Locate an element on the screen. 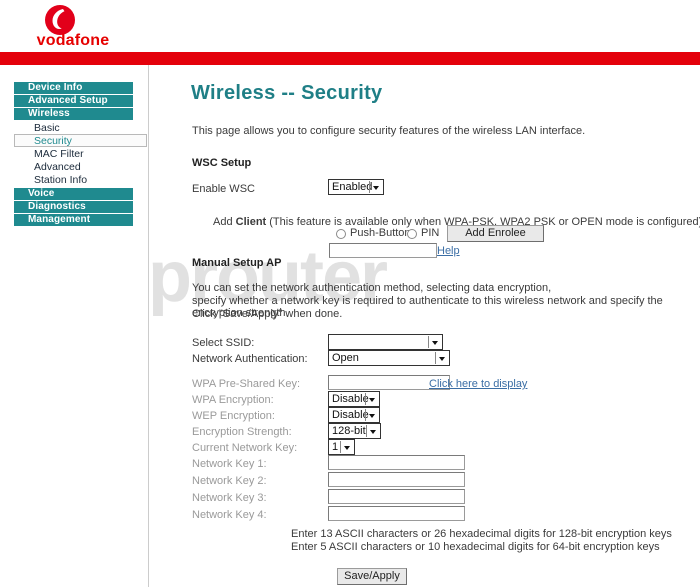  sidebar-item-station-info: Station Info is located at coordinates (80, 179).